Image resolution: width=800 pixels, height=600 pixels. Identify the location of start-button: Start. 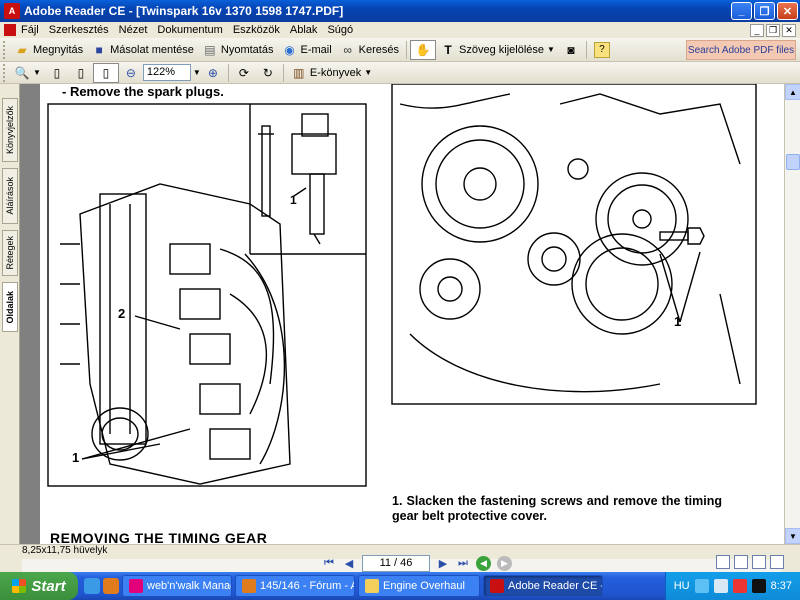
(39, 586).